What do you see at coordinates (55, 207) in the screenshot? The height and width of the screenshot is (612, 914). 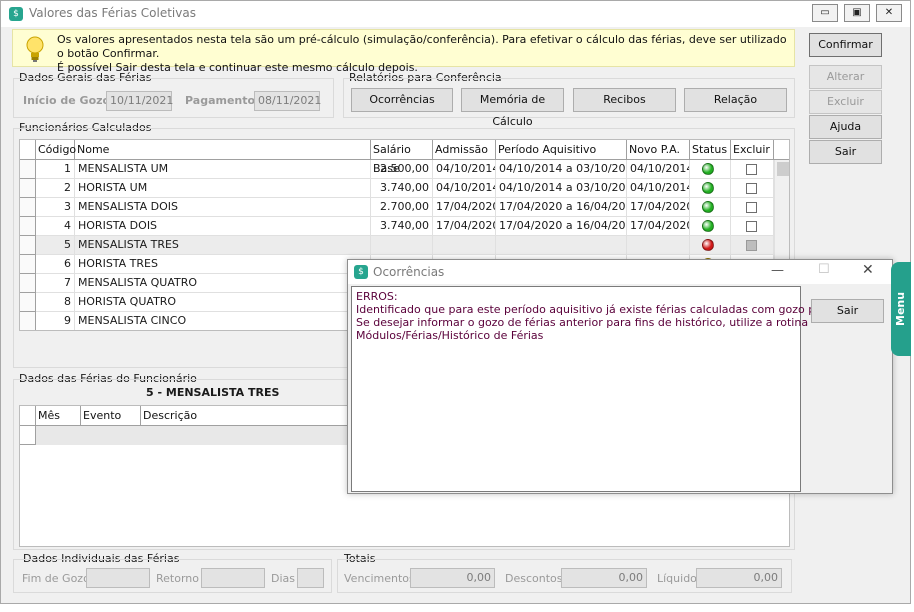 I see `cell-codigo: 3` at bounding box center [55, 207].